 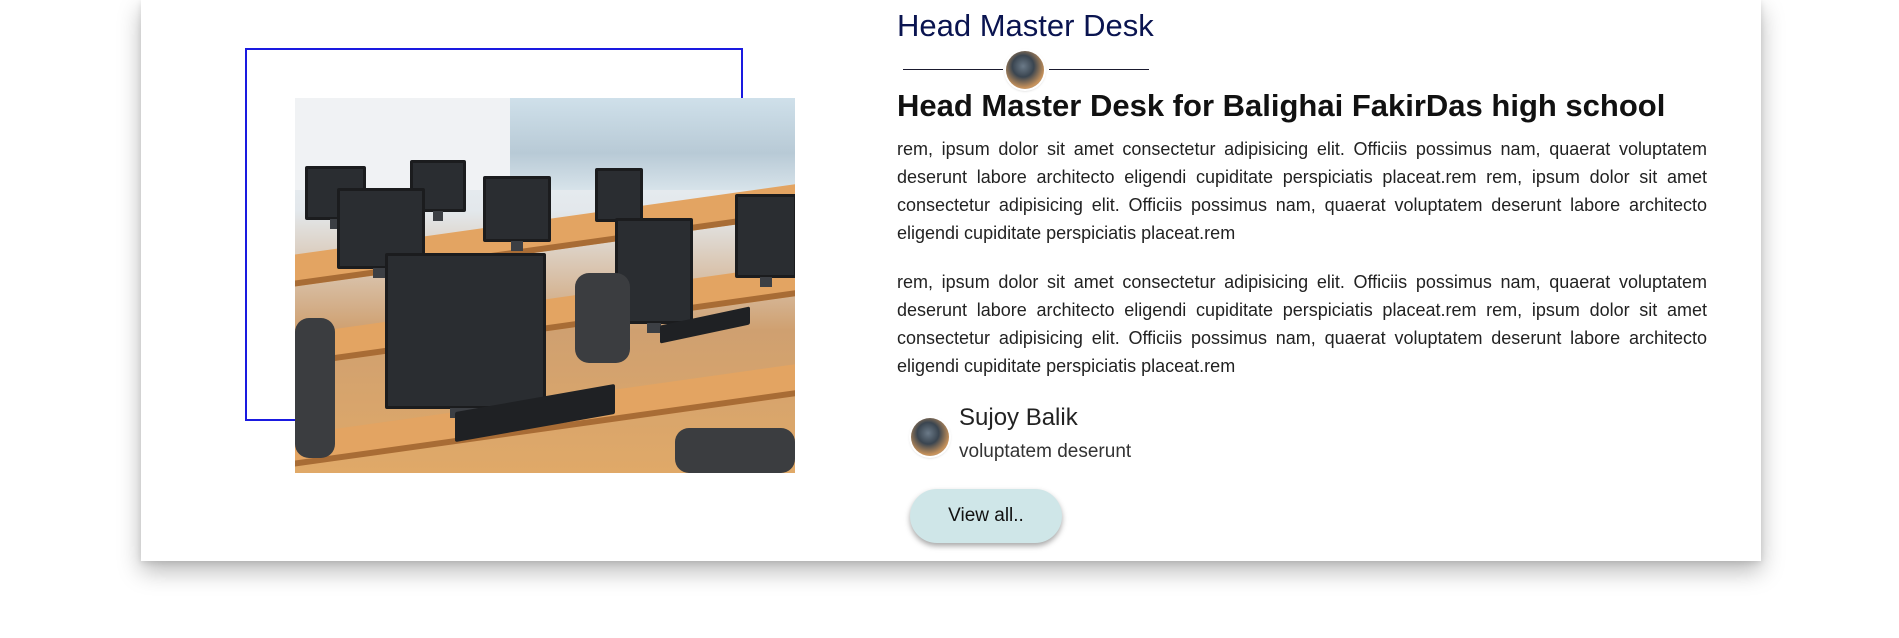 What do you see at coordinates (1018, 417) in the screenshot?
I see `author-name: Sujoy Balik` at bounding box center [1018, 417].